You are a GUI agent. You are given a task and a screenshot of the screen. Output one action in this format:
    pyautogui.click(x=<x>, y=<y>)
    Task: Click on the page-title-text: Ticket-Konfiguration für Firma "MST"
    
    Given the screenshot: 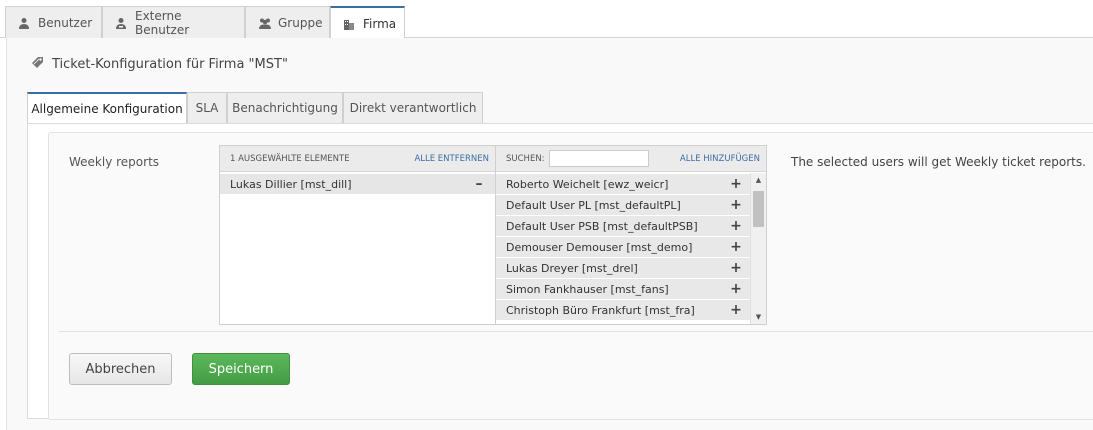 What is the action you would take?
    pyautogui.click(x=170, y=64)
    